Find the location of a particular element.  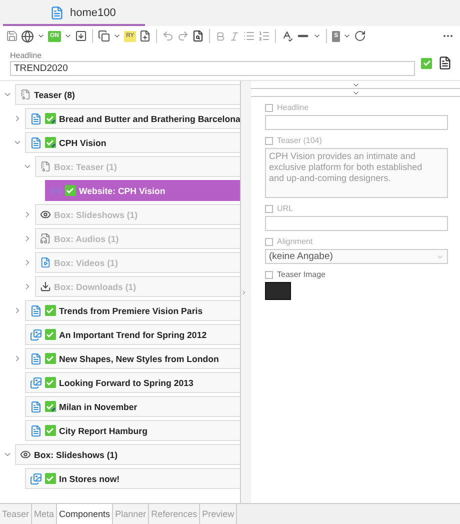

tree-item: CPH Vision is located at coordinates (132, 142).